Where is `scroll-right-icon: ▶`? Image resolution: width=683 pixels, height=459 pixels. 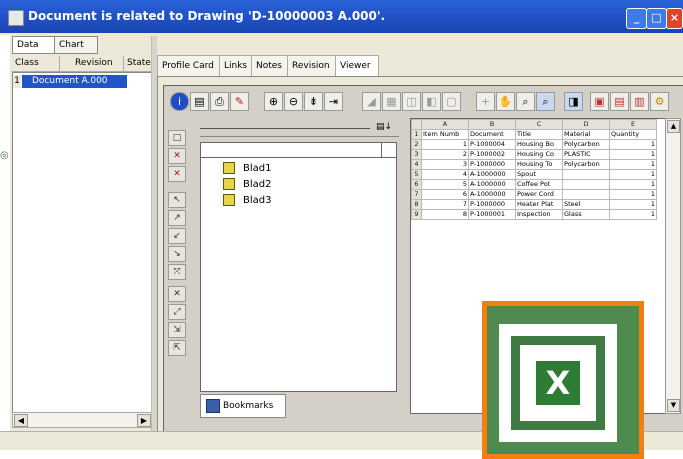 scroll-right-icon: ▶ is located at coordinates (144, 420).